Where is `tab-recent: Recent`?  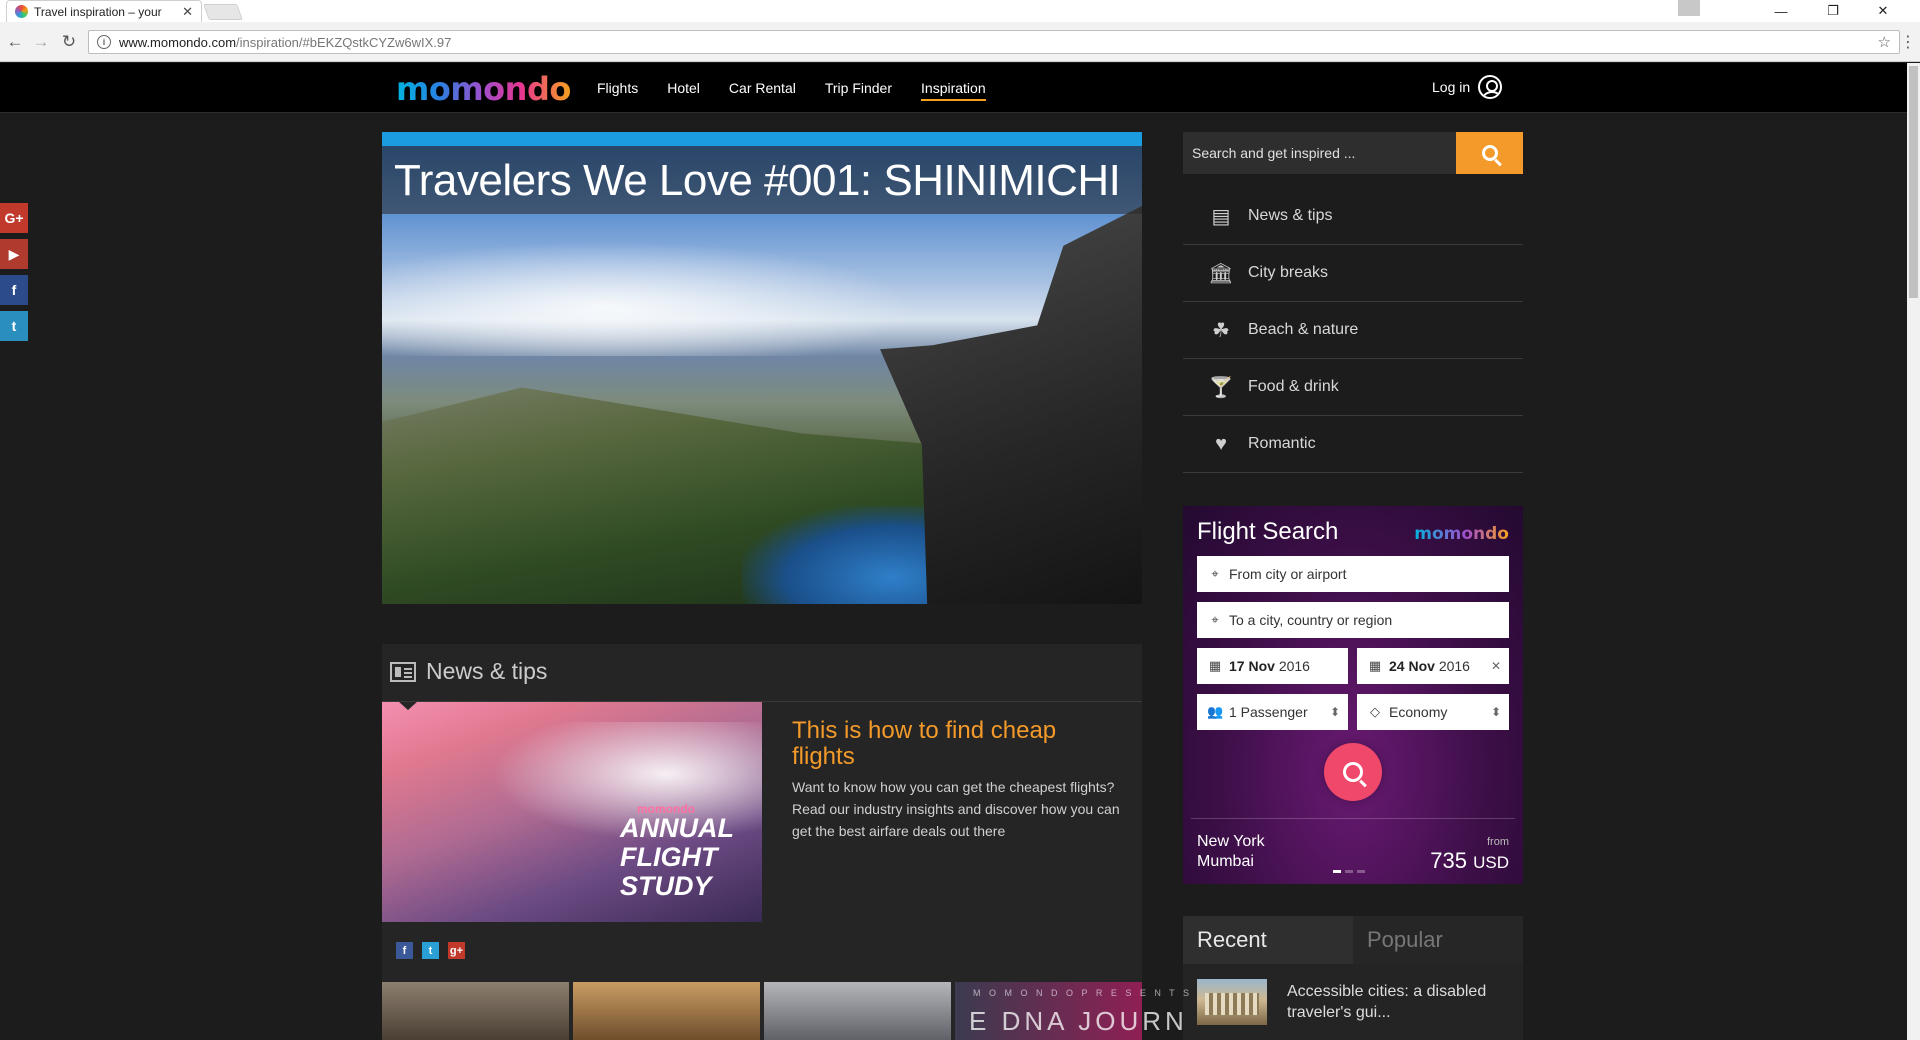 tab-recent: Recent is located at coordinates (1268, 940).